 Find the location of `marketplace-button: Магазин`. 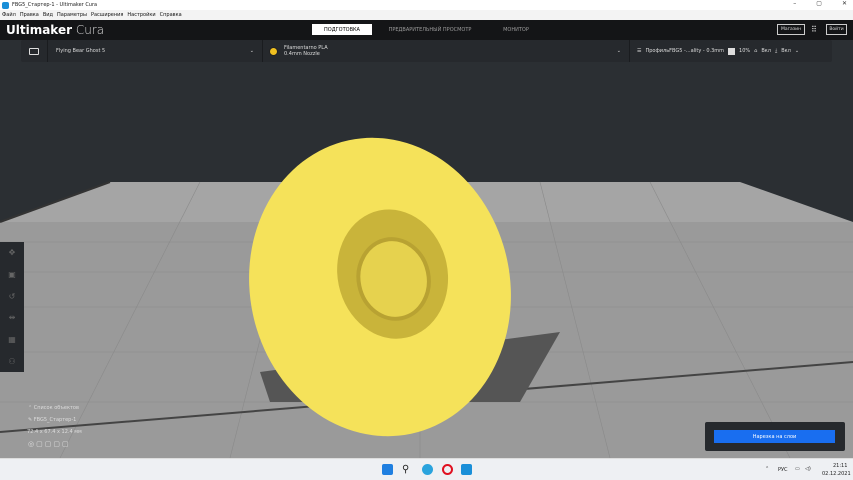

marketplace-button: Магазин is located at coordinates (791, 29).